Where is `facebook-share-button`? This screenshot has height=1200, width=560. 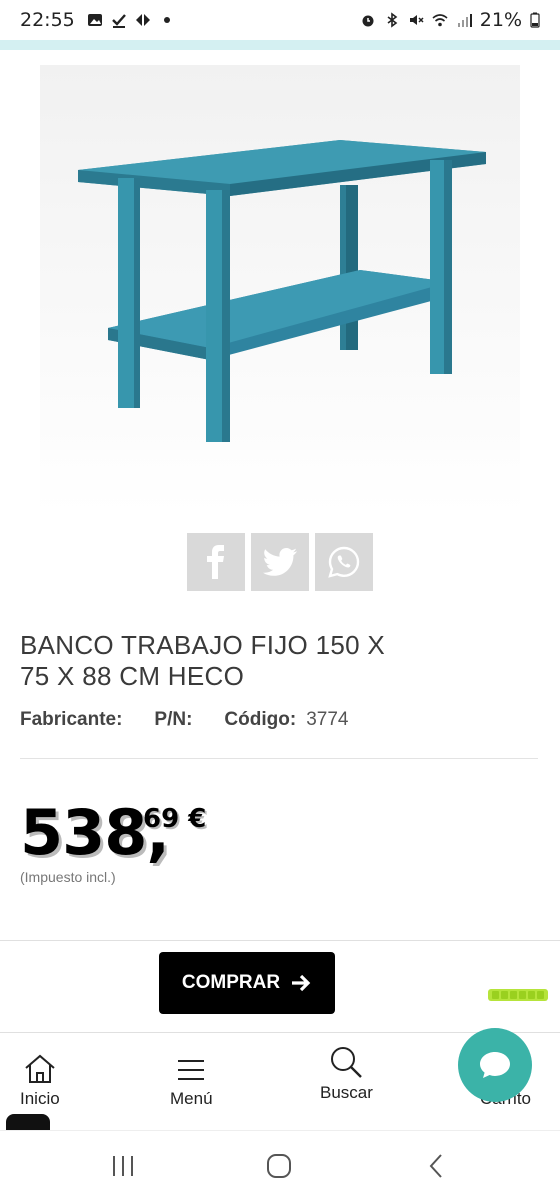
facebook-share-button is located at coordinates (216, 562).